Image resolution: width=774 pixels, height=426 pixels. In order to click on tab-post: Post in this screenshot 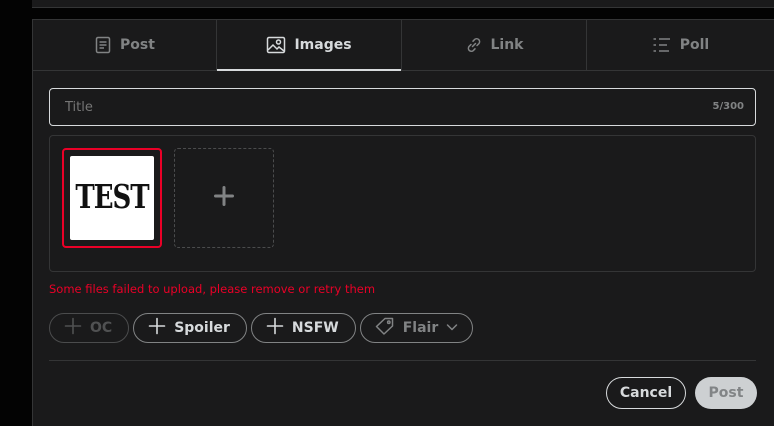, I will do `click(125, 45)`.